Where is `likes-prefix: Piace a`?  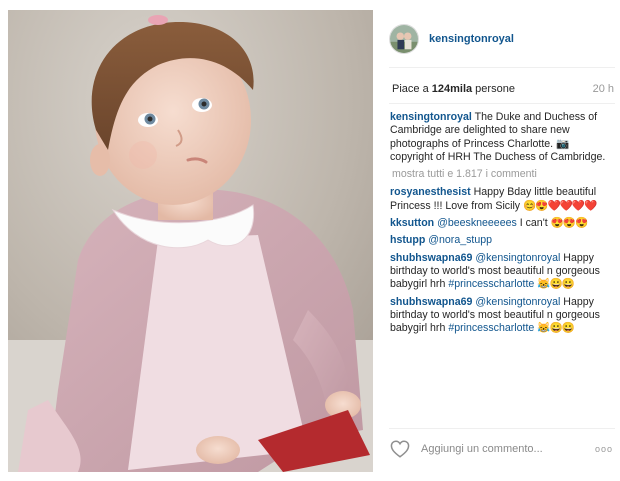 likes-prefix: Piace a is located at coordinates (412, 89).